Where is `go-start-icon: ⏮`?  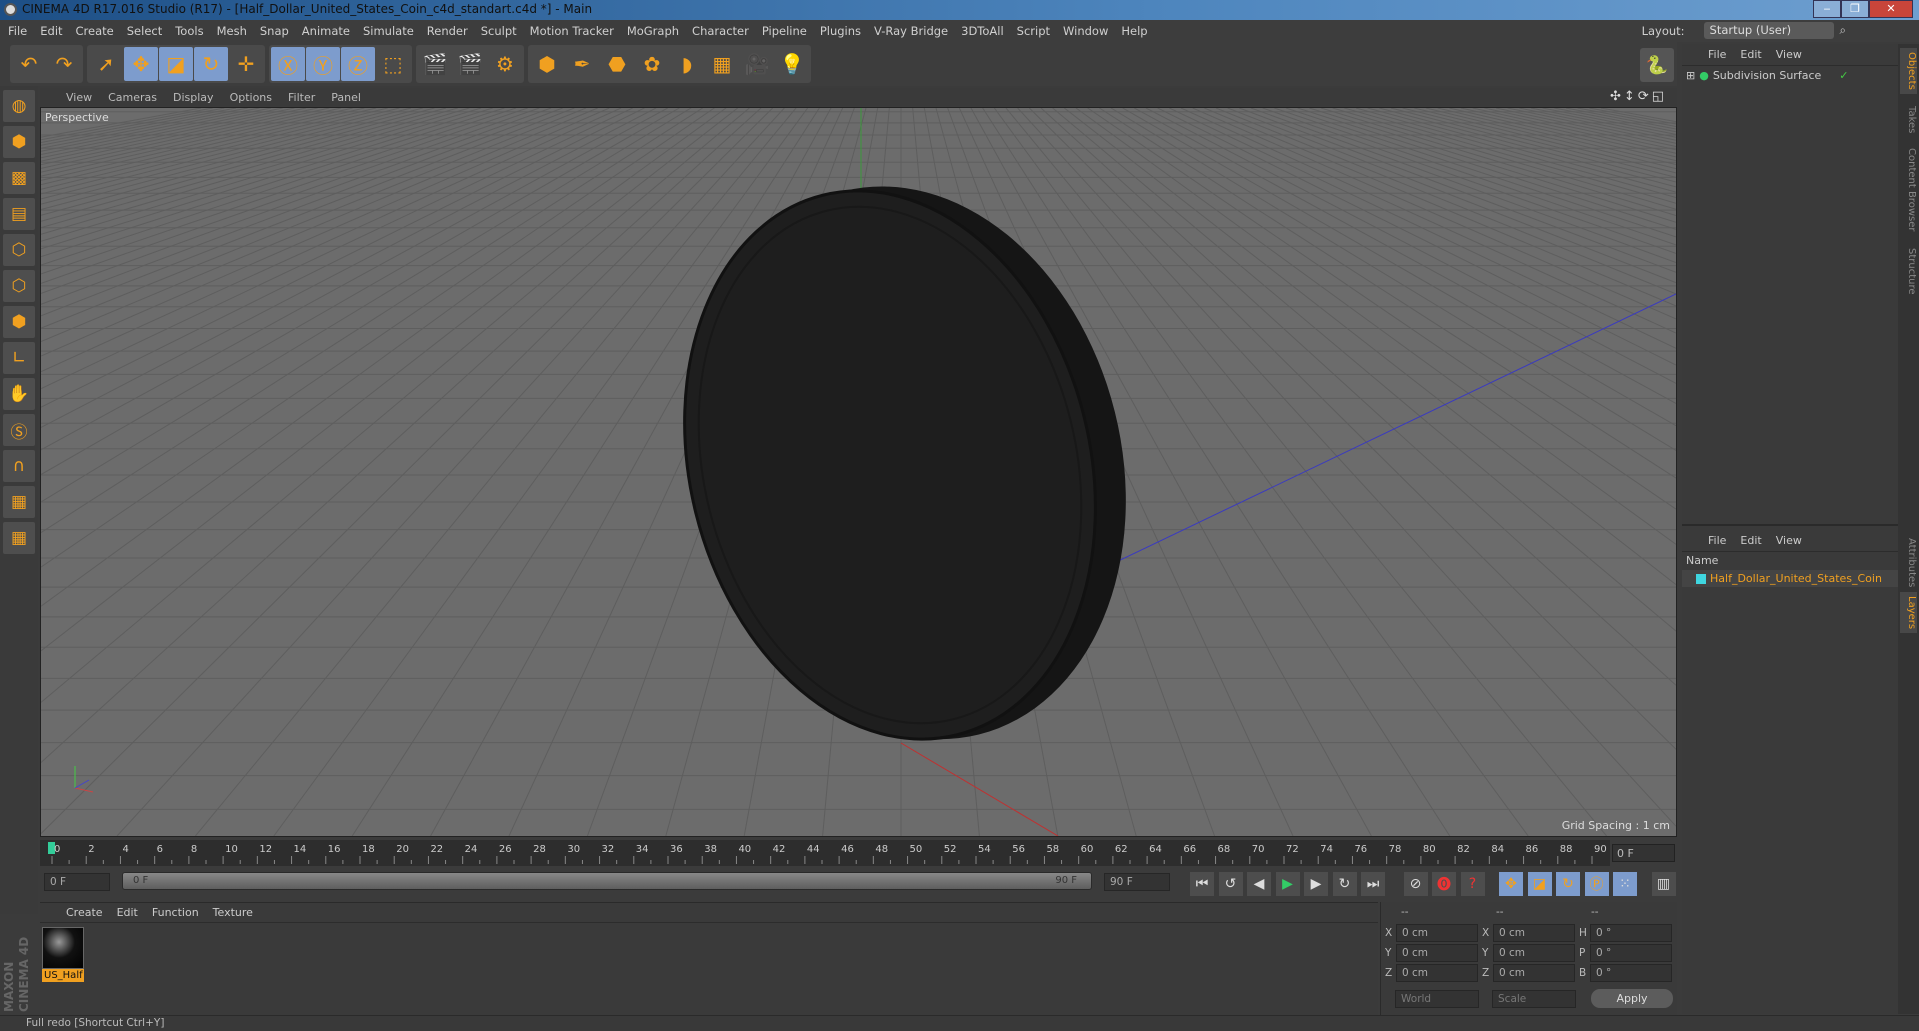 go-start-icon: ⏮ is located at coordinates (1202, 884).